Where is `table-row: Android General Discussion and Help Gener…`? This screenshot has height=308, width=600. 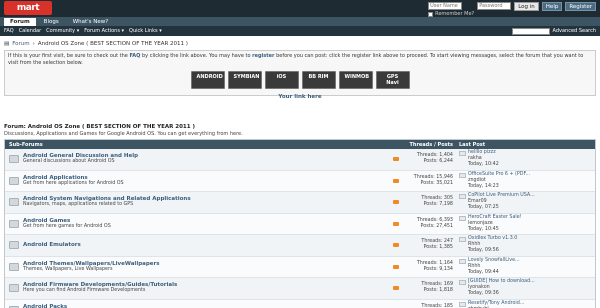 table-row: Android General Discussion and Help Gener… is located at coordinates (300, 160).